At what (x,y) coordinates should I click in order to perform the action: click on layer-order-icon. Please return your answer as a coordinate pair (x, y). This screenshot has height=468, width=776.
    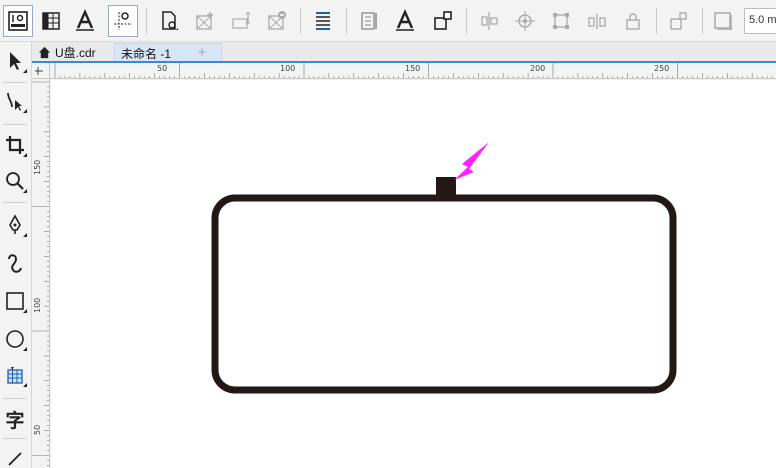
    Looking at the image, I should click on (443, 21).